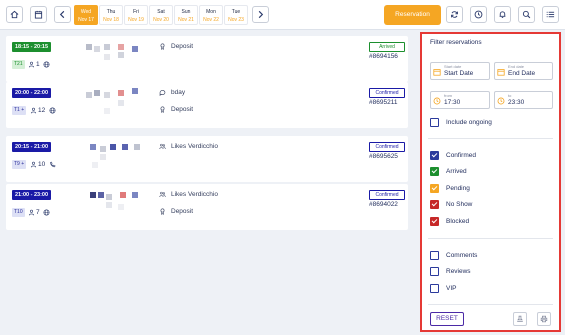  I want to click on start-date-label: Start date, so click(453, 66).